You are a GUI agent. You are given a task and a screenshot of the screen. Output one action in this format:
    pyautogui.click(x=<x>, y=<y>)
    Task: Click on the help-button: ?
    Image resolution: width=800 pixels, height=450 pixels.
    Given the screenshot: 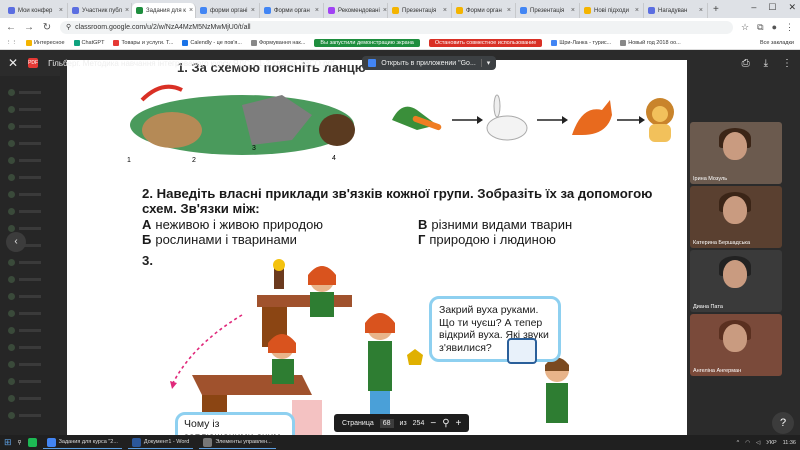 What is the action you would take?
    pyautogui.click(x=783, y=423)
    